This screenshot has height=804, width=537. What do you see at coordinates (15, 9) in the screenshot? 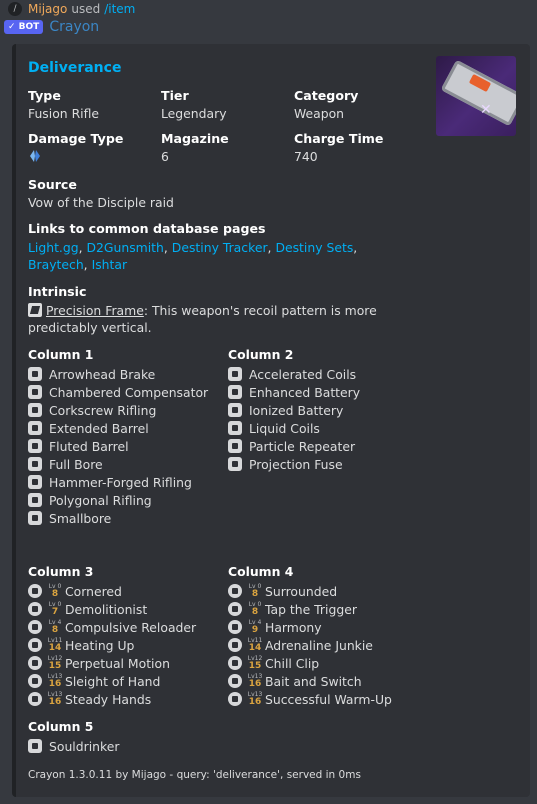
I see `slash-command-icon: /` at bounding box center [15, 9].